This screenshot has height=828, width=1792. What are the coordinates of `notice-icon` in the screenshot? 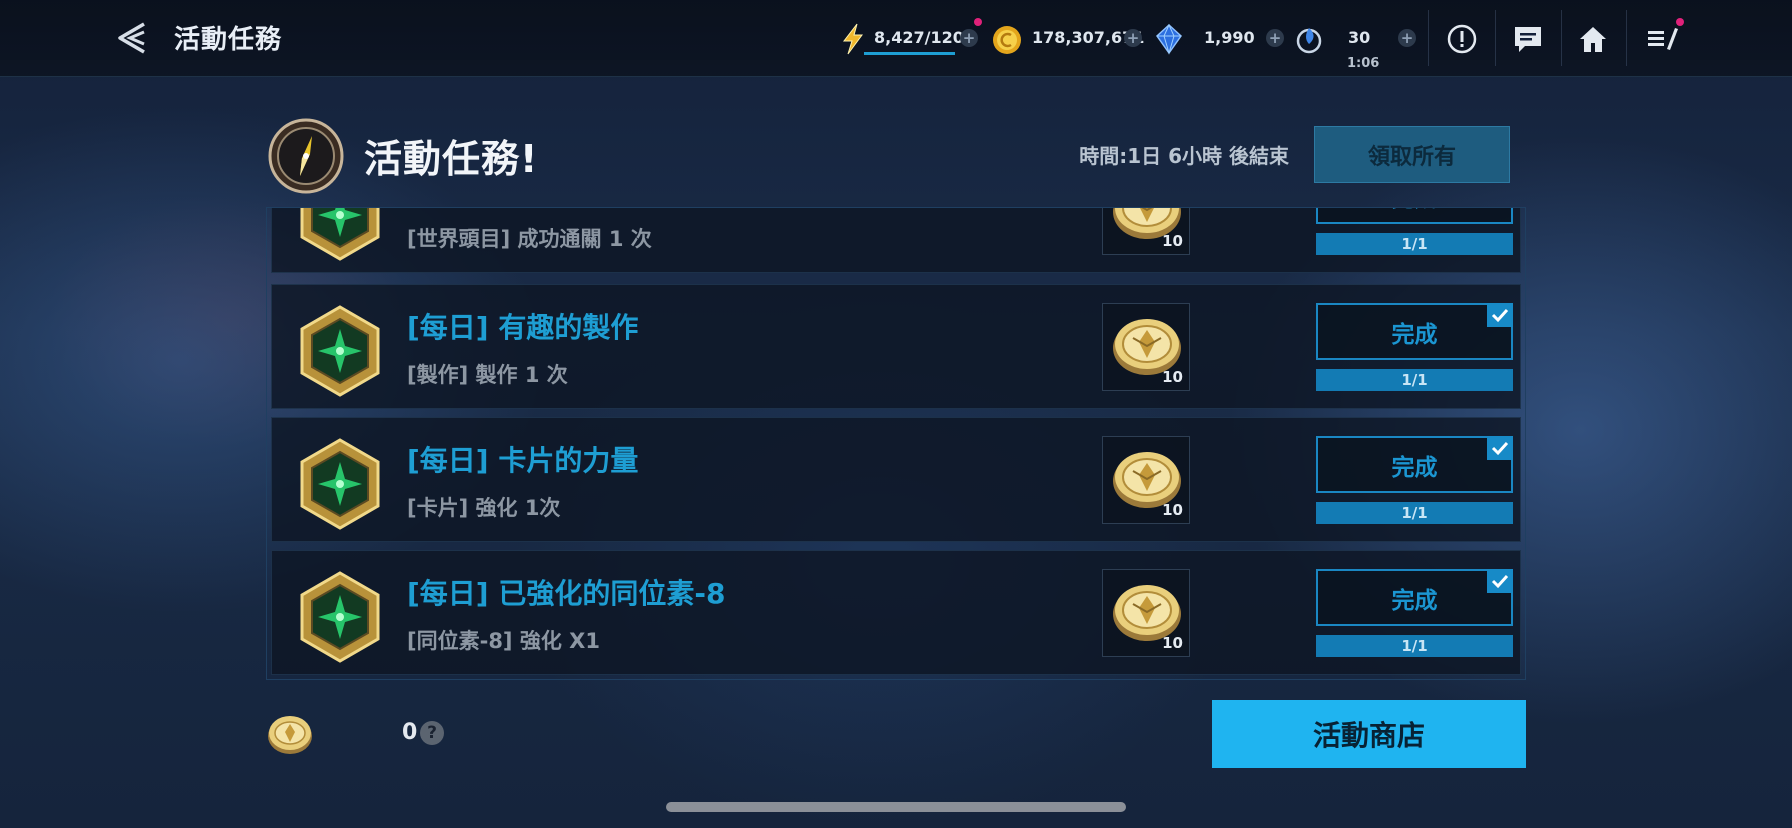 It's located at (1462, 39).